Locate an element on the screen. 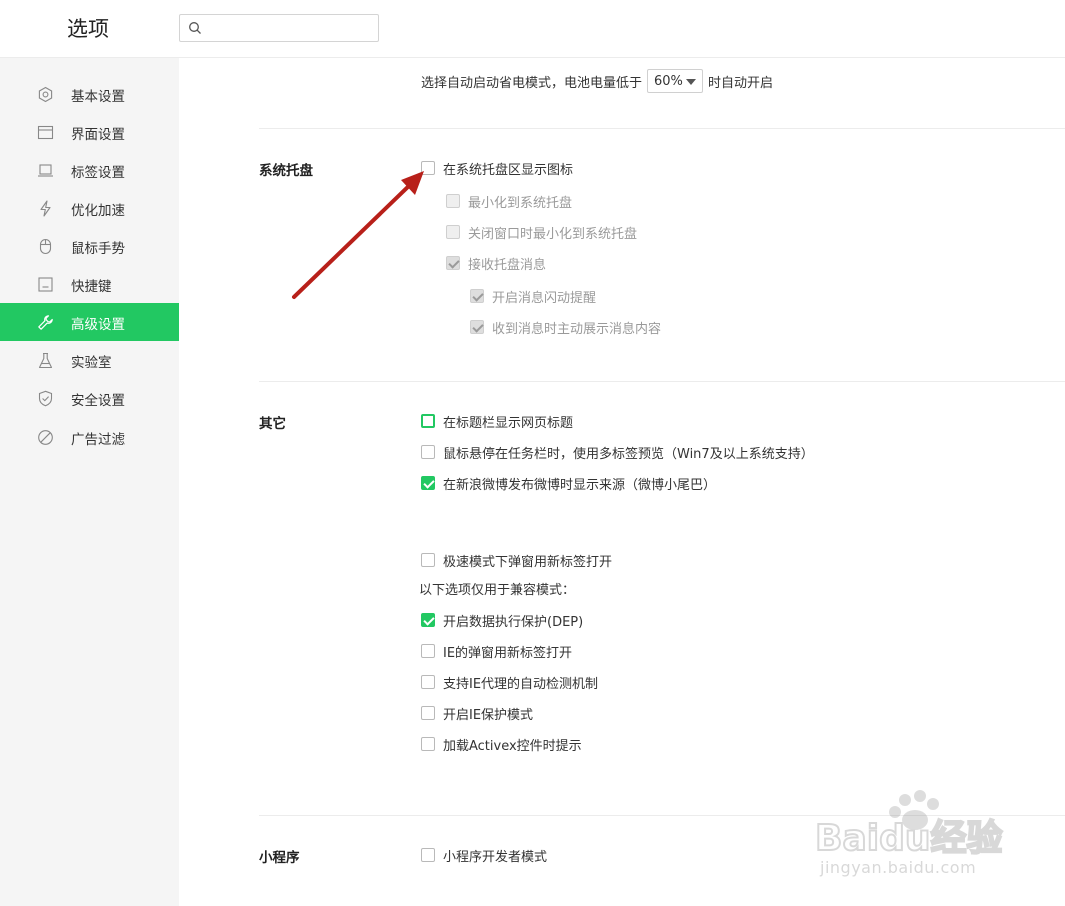 This screenshot has width=1065, height=906. tray-show-content-option: 收到消息时主动展示消息内容 is located at coordinates (565, 327).